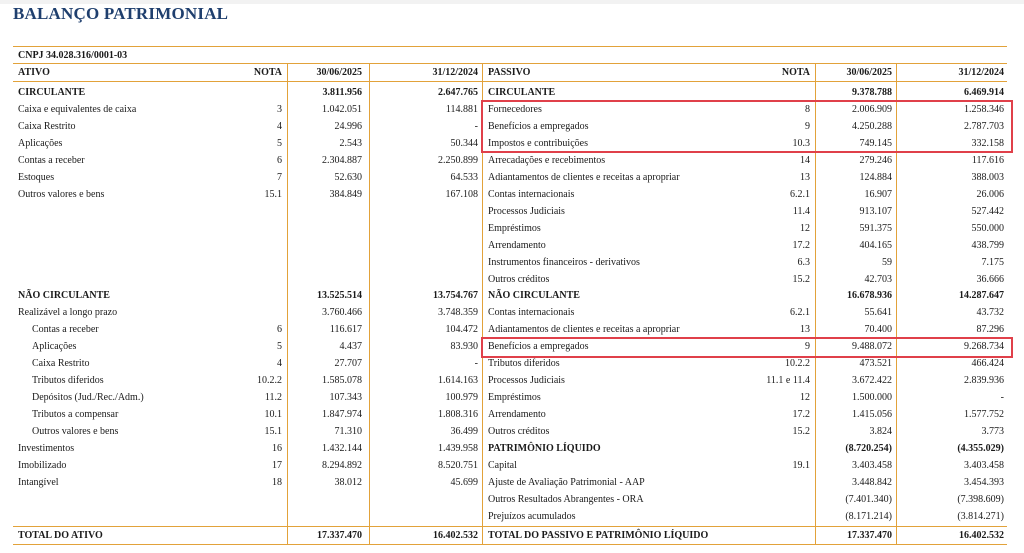 Image resolution: width=1024 pixels, height=553 pixels. What do you see at coordinates (121, 13) in the screenshot?
I see `page-title: BALANÇO PATRIMONIAL` at bounding box center [121, 13].